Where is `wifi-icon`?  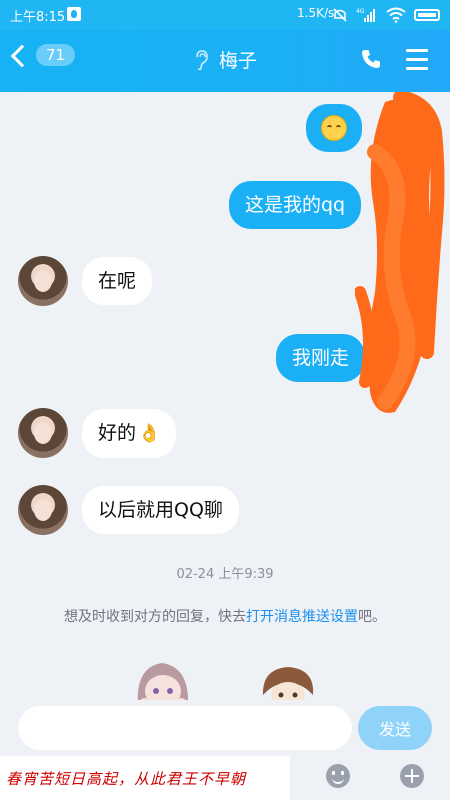
wifi-icon is located at coordinates (396, 15).